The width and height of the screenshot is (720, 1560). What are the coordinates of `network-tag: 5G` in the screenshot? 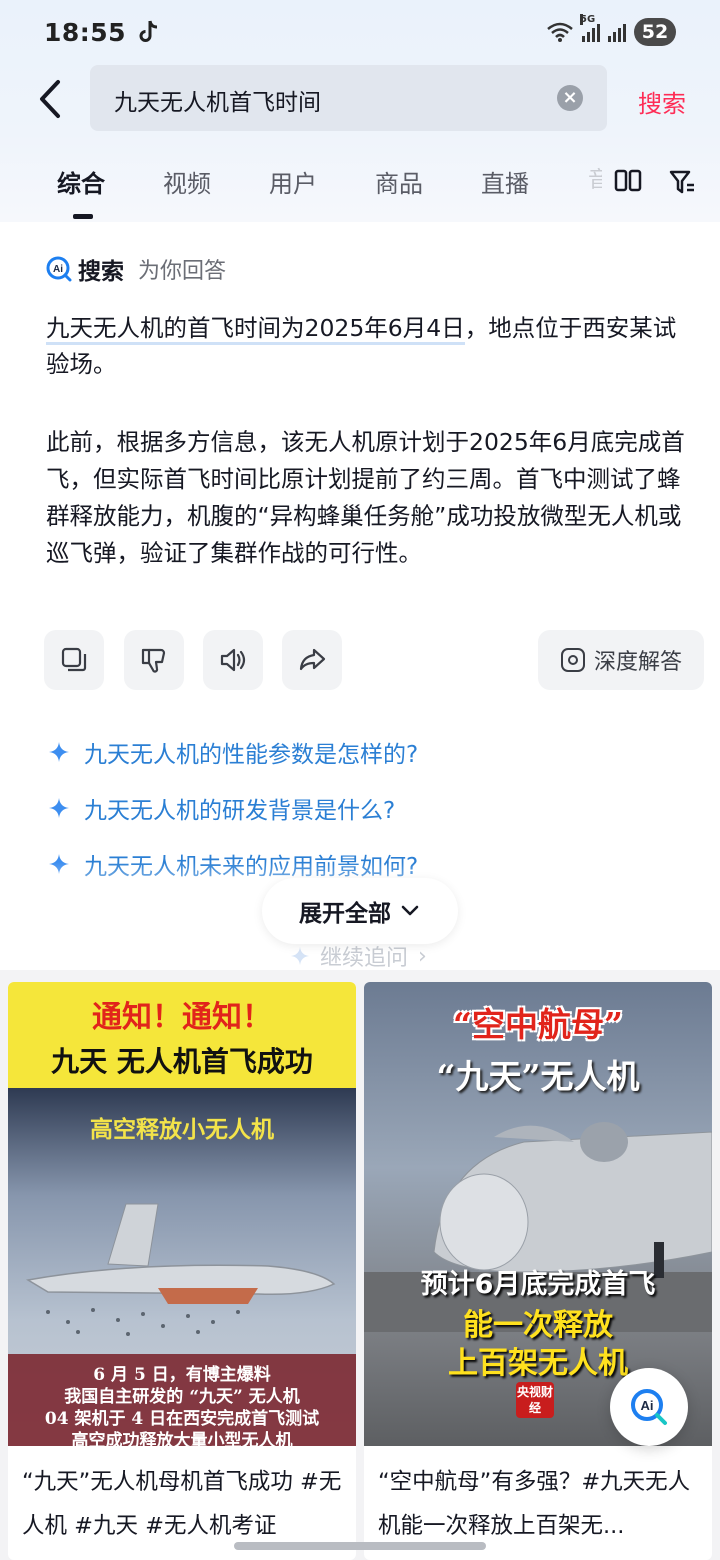 It's located at (588, 19).